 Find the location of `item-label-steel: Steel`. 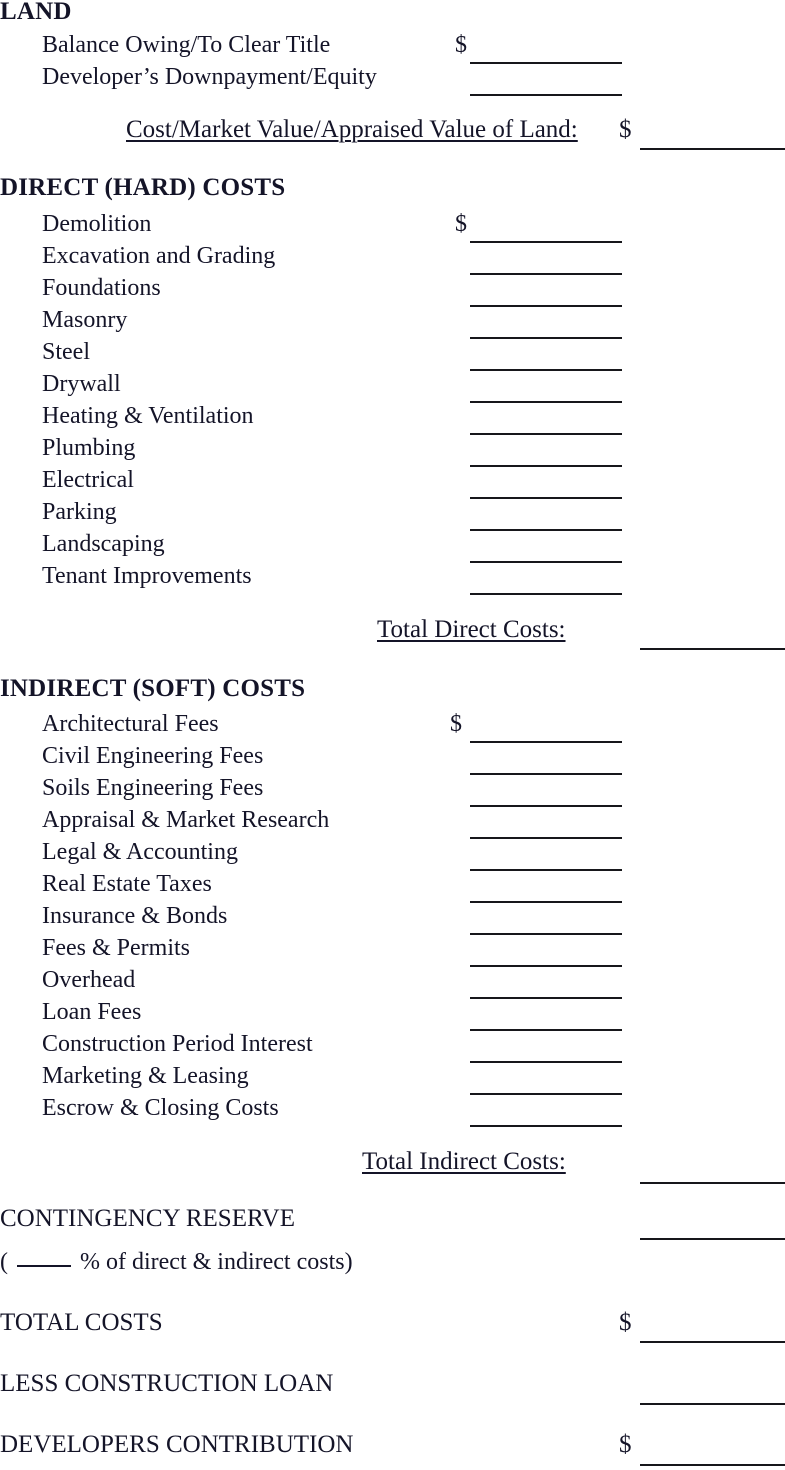

item-label-steel: Steel is located at coordinates (66, 352).